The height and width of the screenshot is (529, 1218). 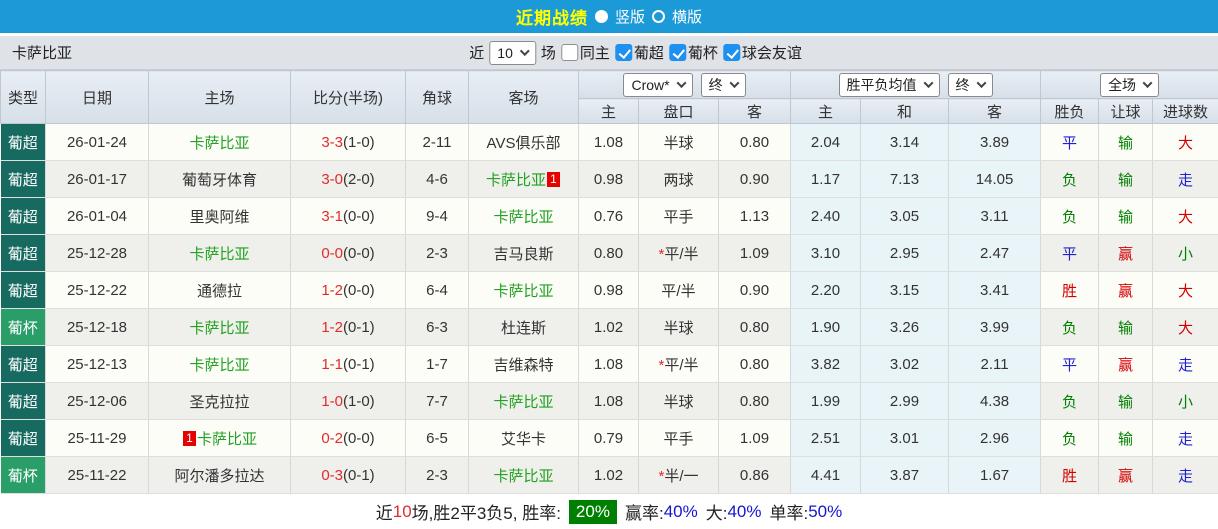 I want to click on odds-home-cell: 0.79, so click(x=609, y=438).